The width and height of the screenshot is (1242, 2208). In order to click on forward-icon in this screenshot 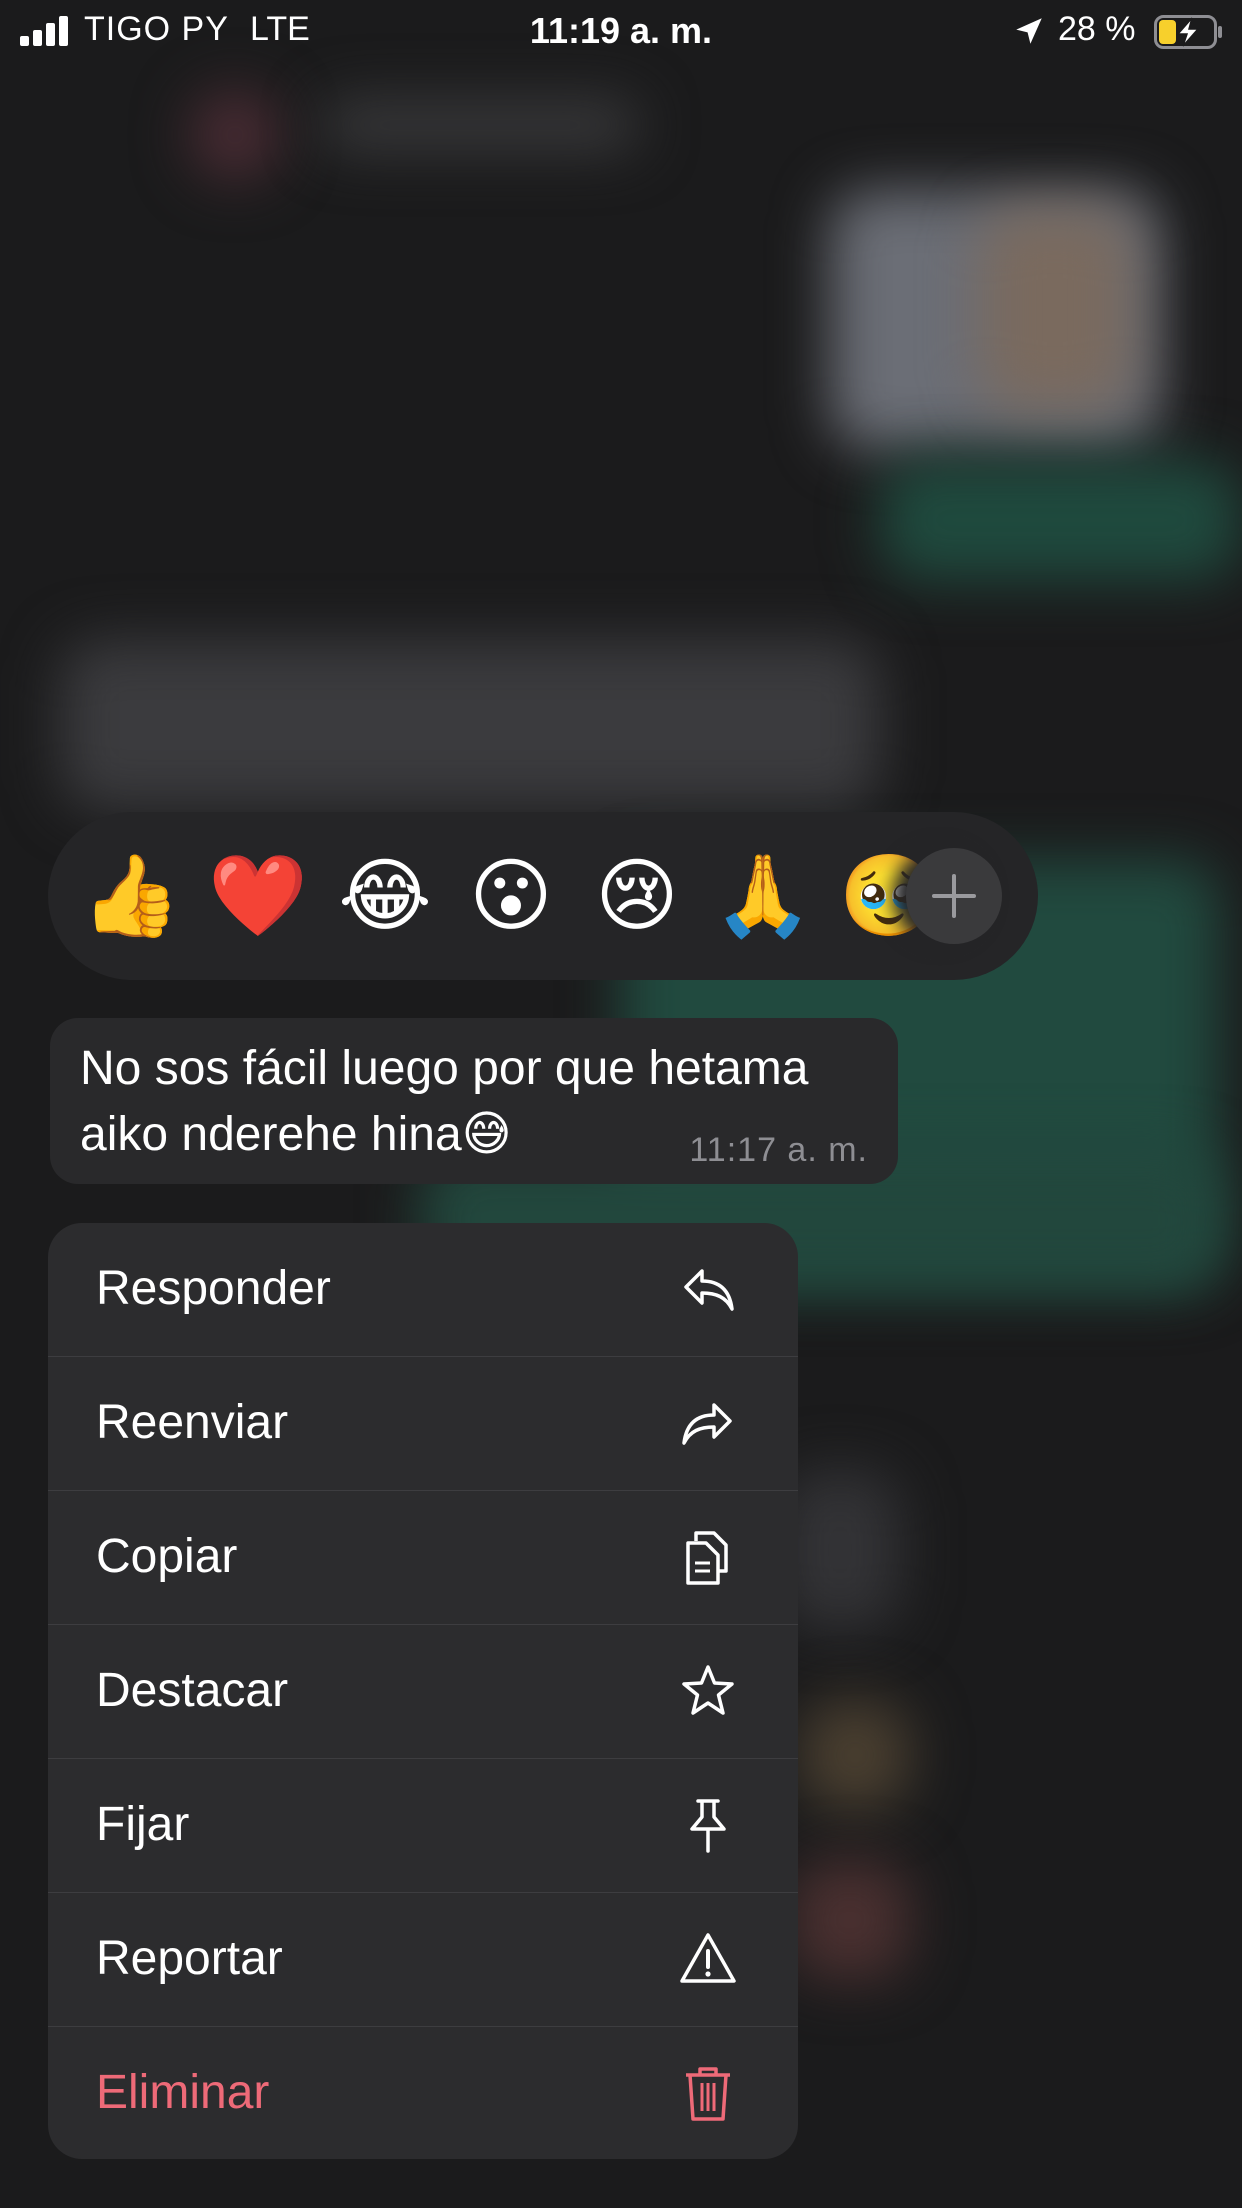, I will do `click(707, 1424)`.